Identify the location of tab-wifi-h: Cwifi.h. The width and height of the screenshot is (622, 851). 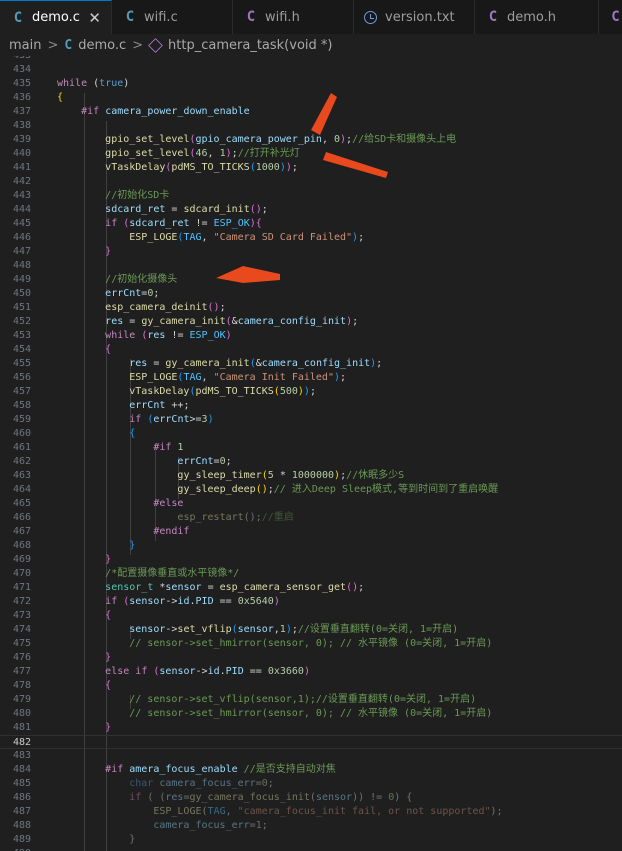
(293, 17).